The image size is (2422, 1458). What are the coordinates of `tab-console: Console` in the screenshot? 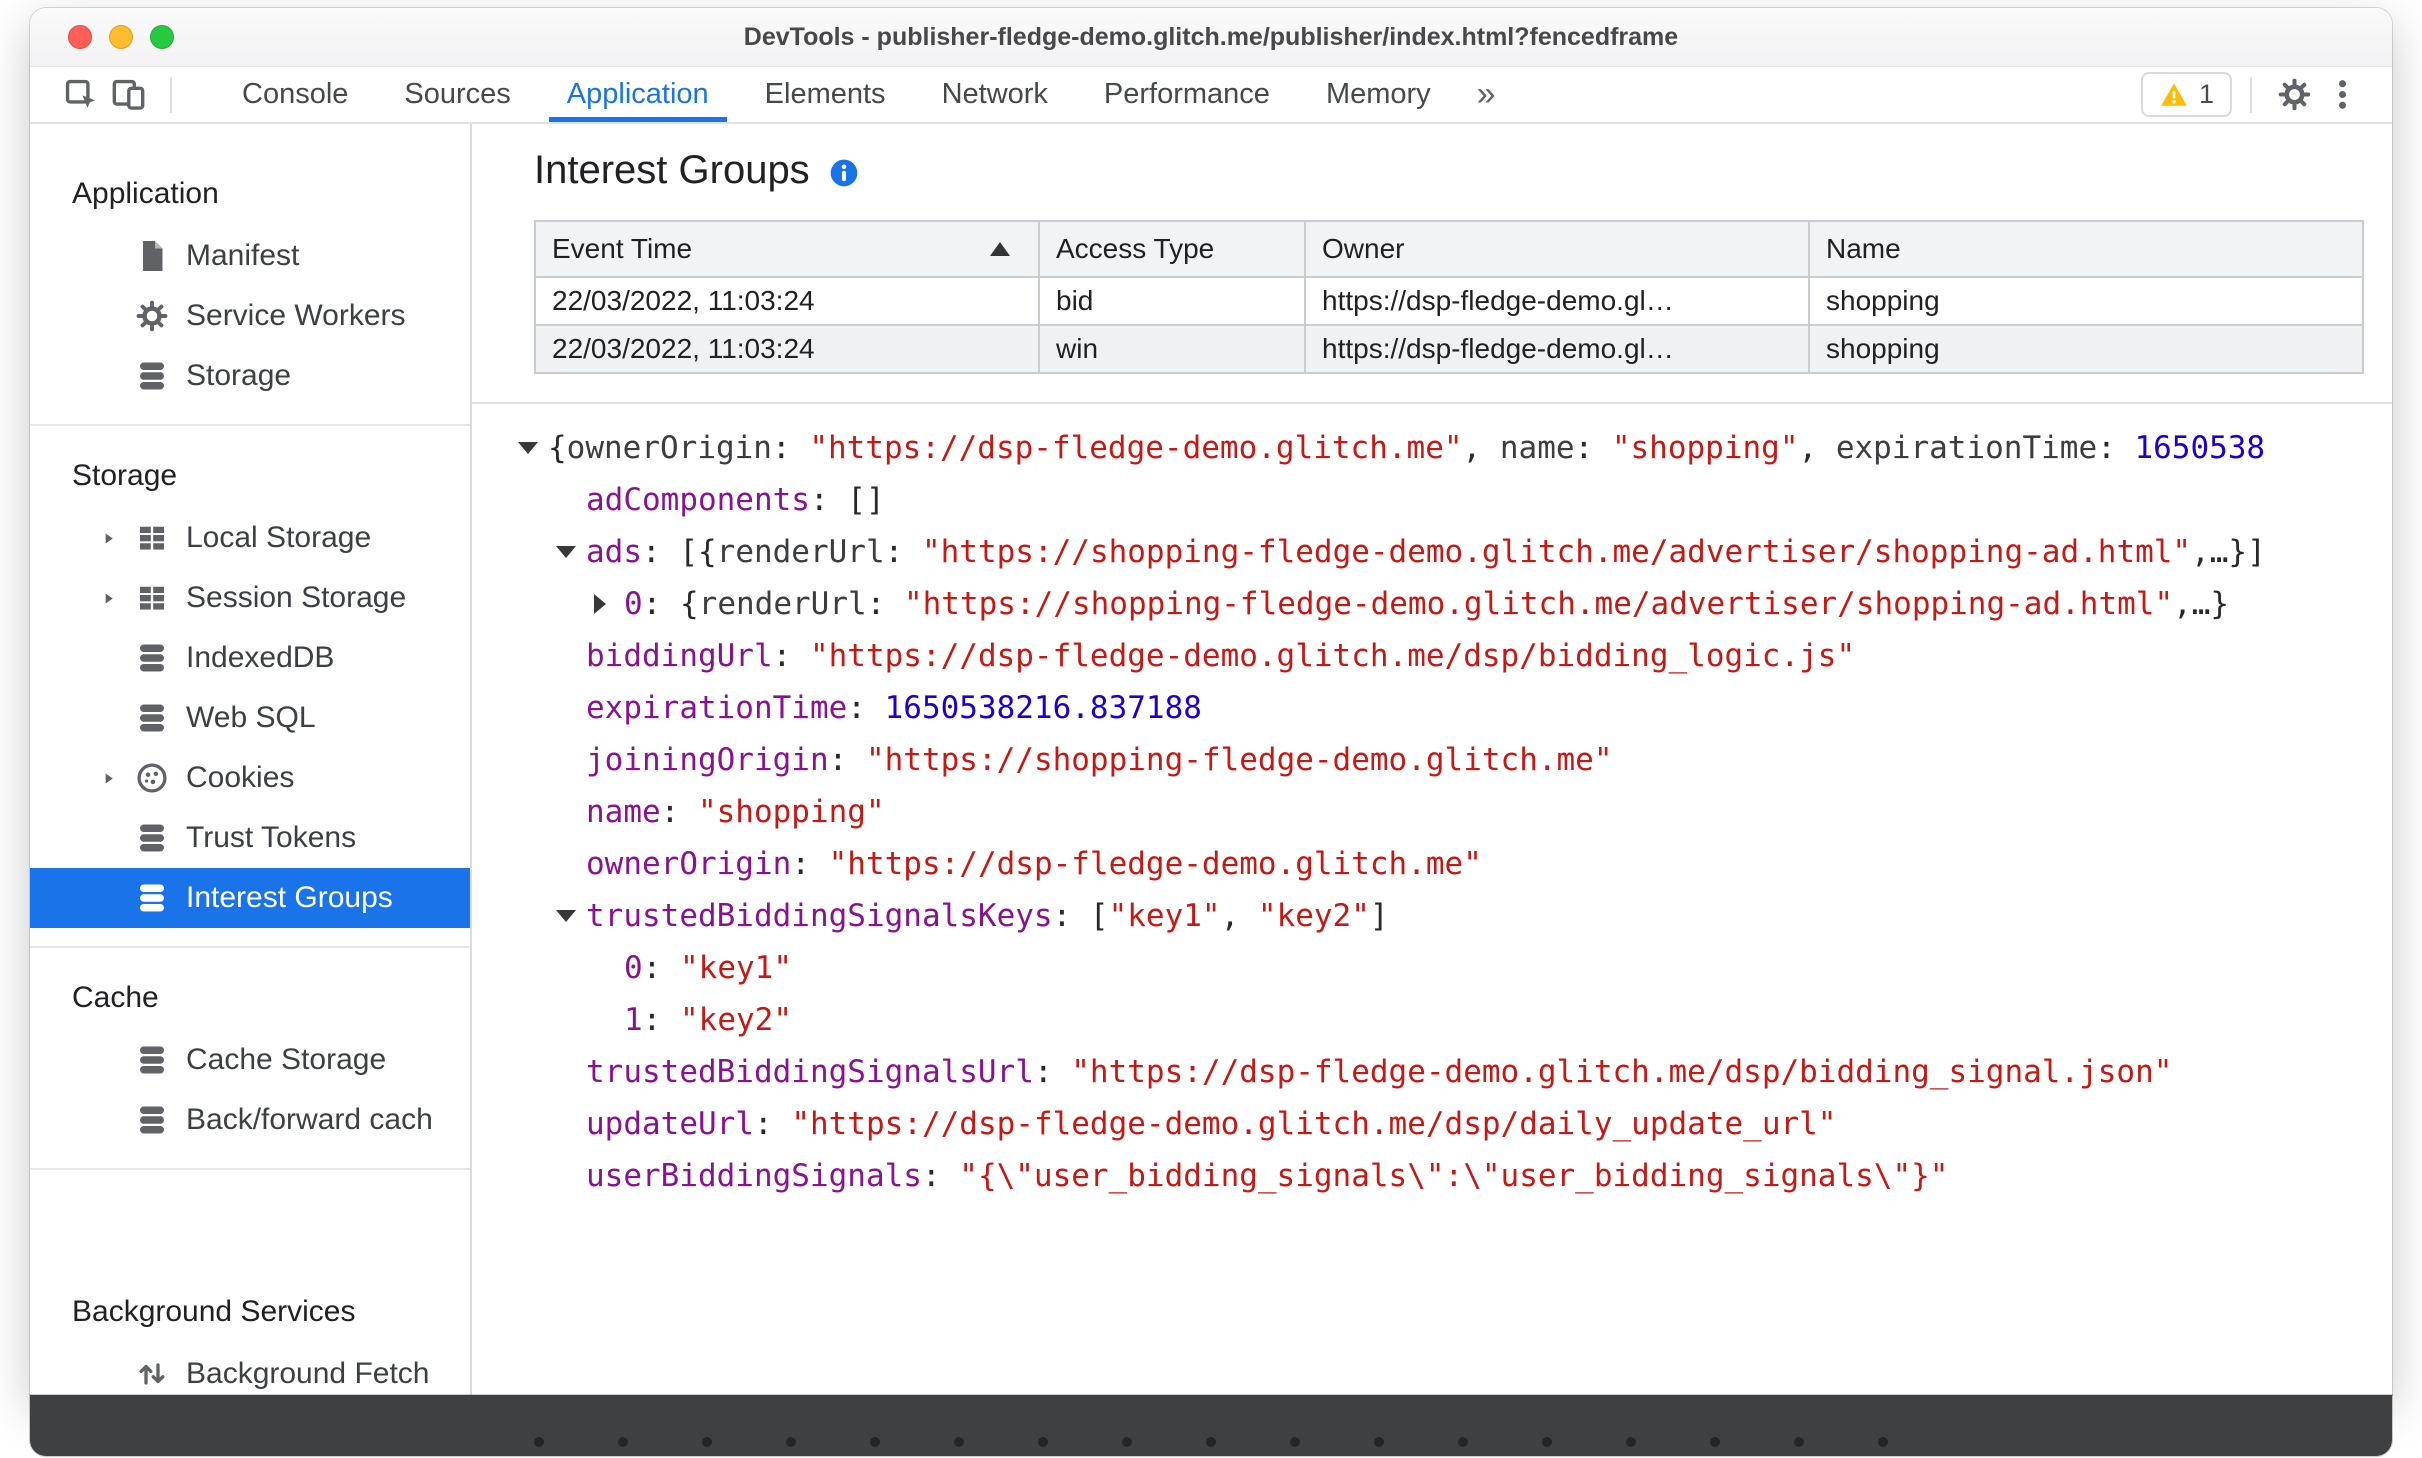 It's located at (295, 94).